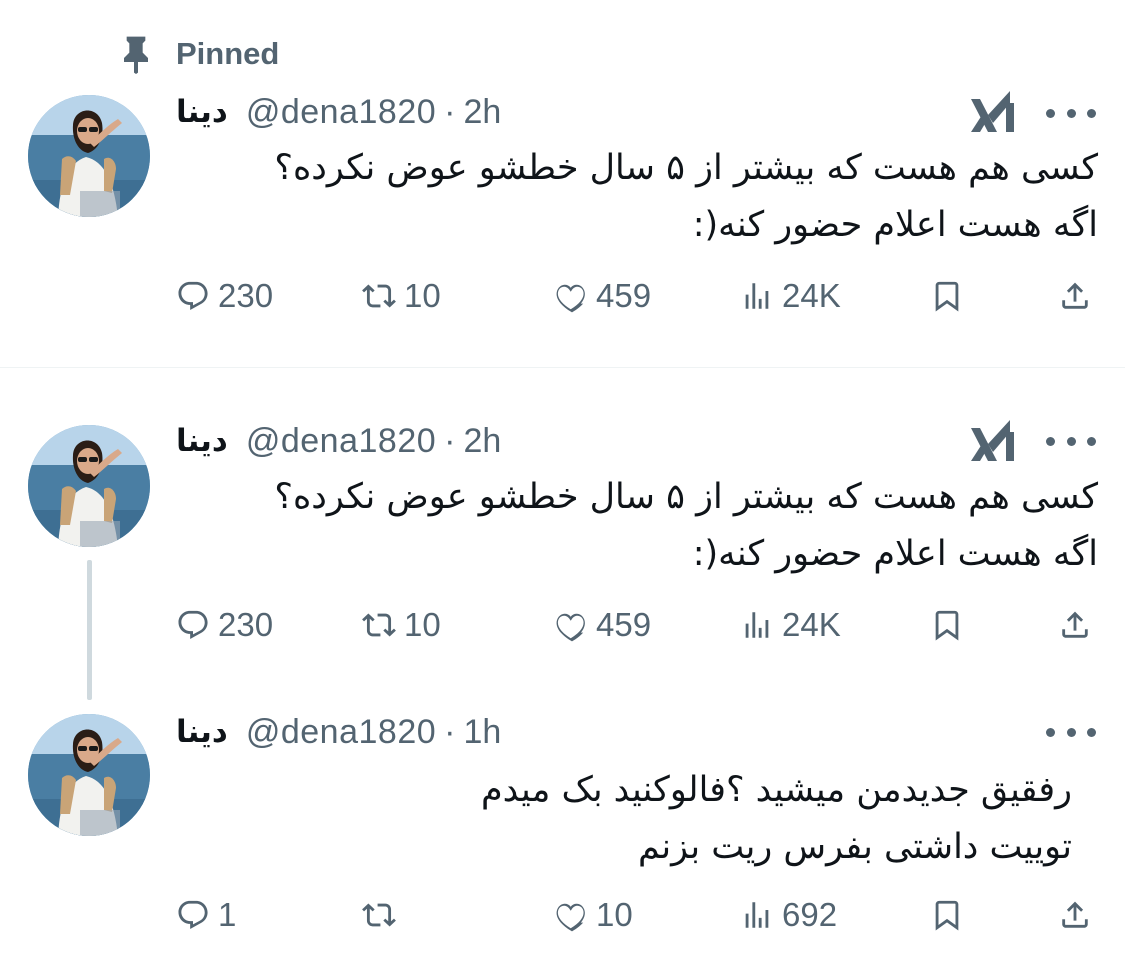 Image resolution: width=1125 pixels, height=961 pixels. I want to click on retweet-button, so click(383, 915).